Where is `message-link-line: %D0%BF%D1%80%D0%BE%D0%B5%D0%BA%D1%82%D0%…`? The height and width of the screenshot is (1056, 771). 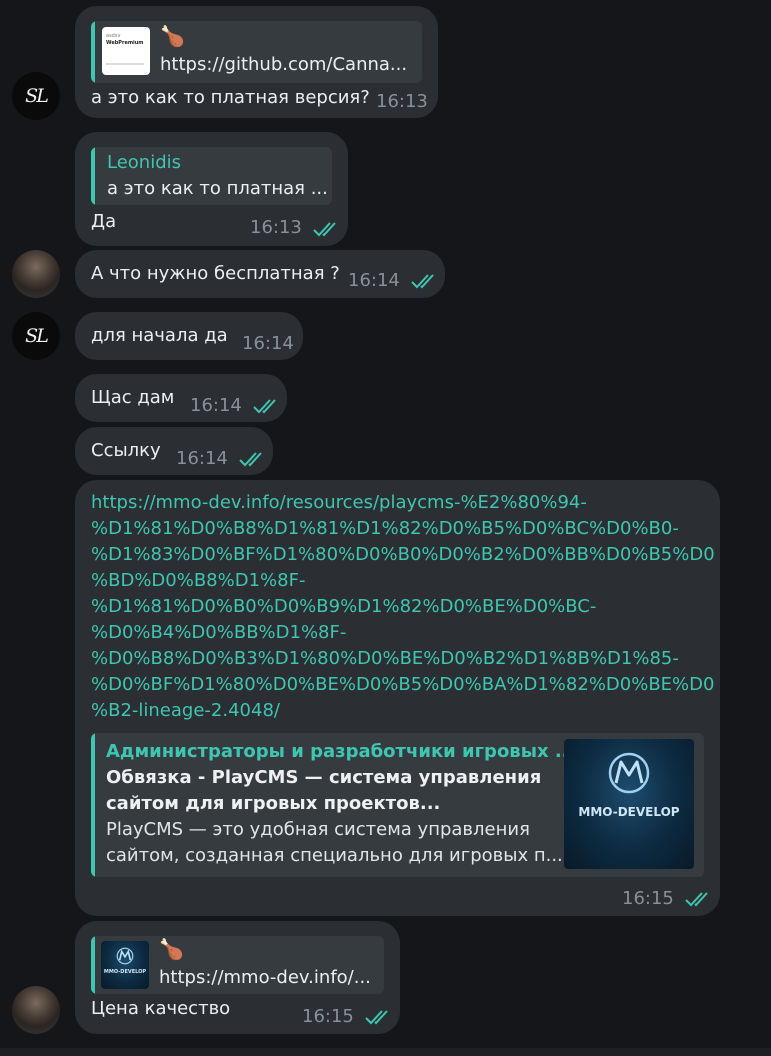
message-link-line: %D0%BF%D1%80%D0%BE%D0%B5%D0%BA%D1%82%D0%… is located at coordinates (402, 685).